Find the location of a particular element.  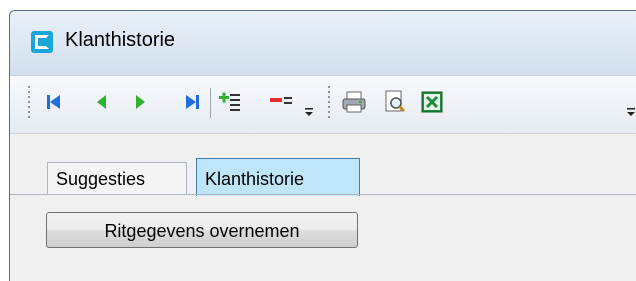

next-record-icon is located at coordinates (140, 102).